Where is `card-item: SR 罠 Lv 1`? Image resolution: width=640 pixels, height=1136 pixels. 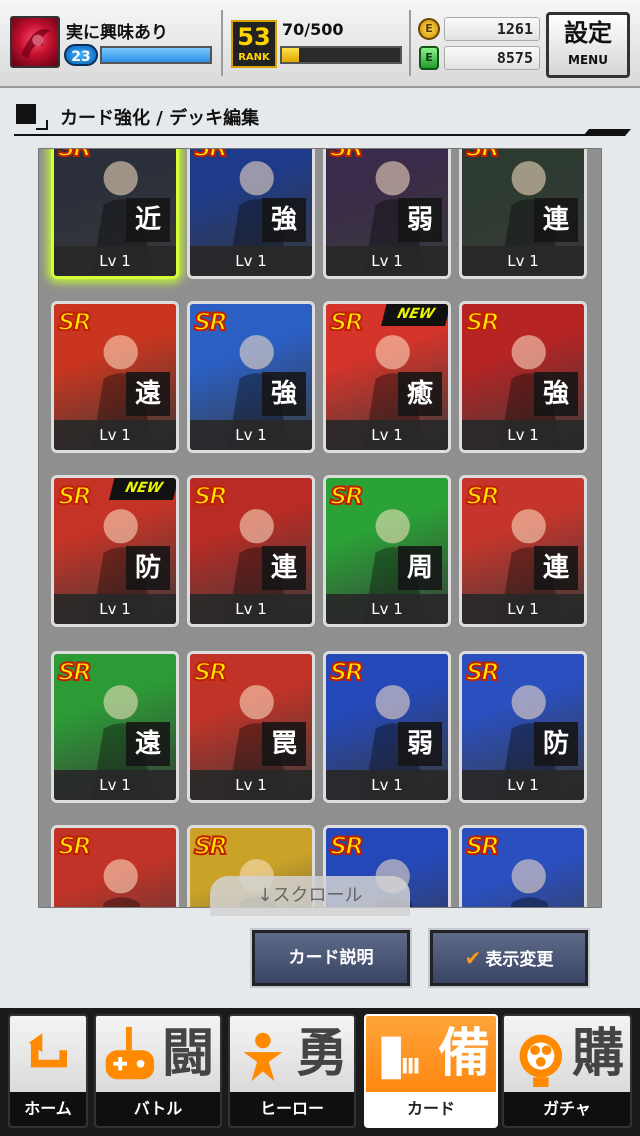 card-item: SR 罠 Lv 1 is located at coordinates (251, 727).